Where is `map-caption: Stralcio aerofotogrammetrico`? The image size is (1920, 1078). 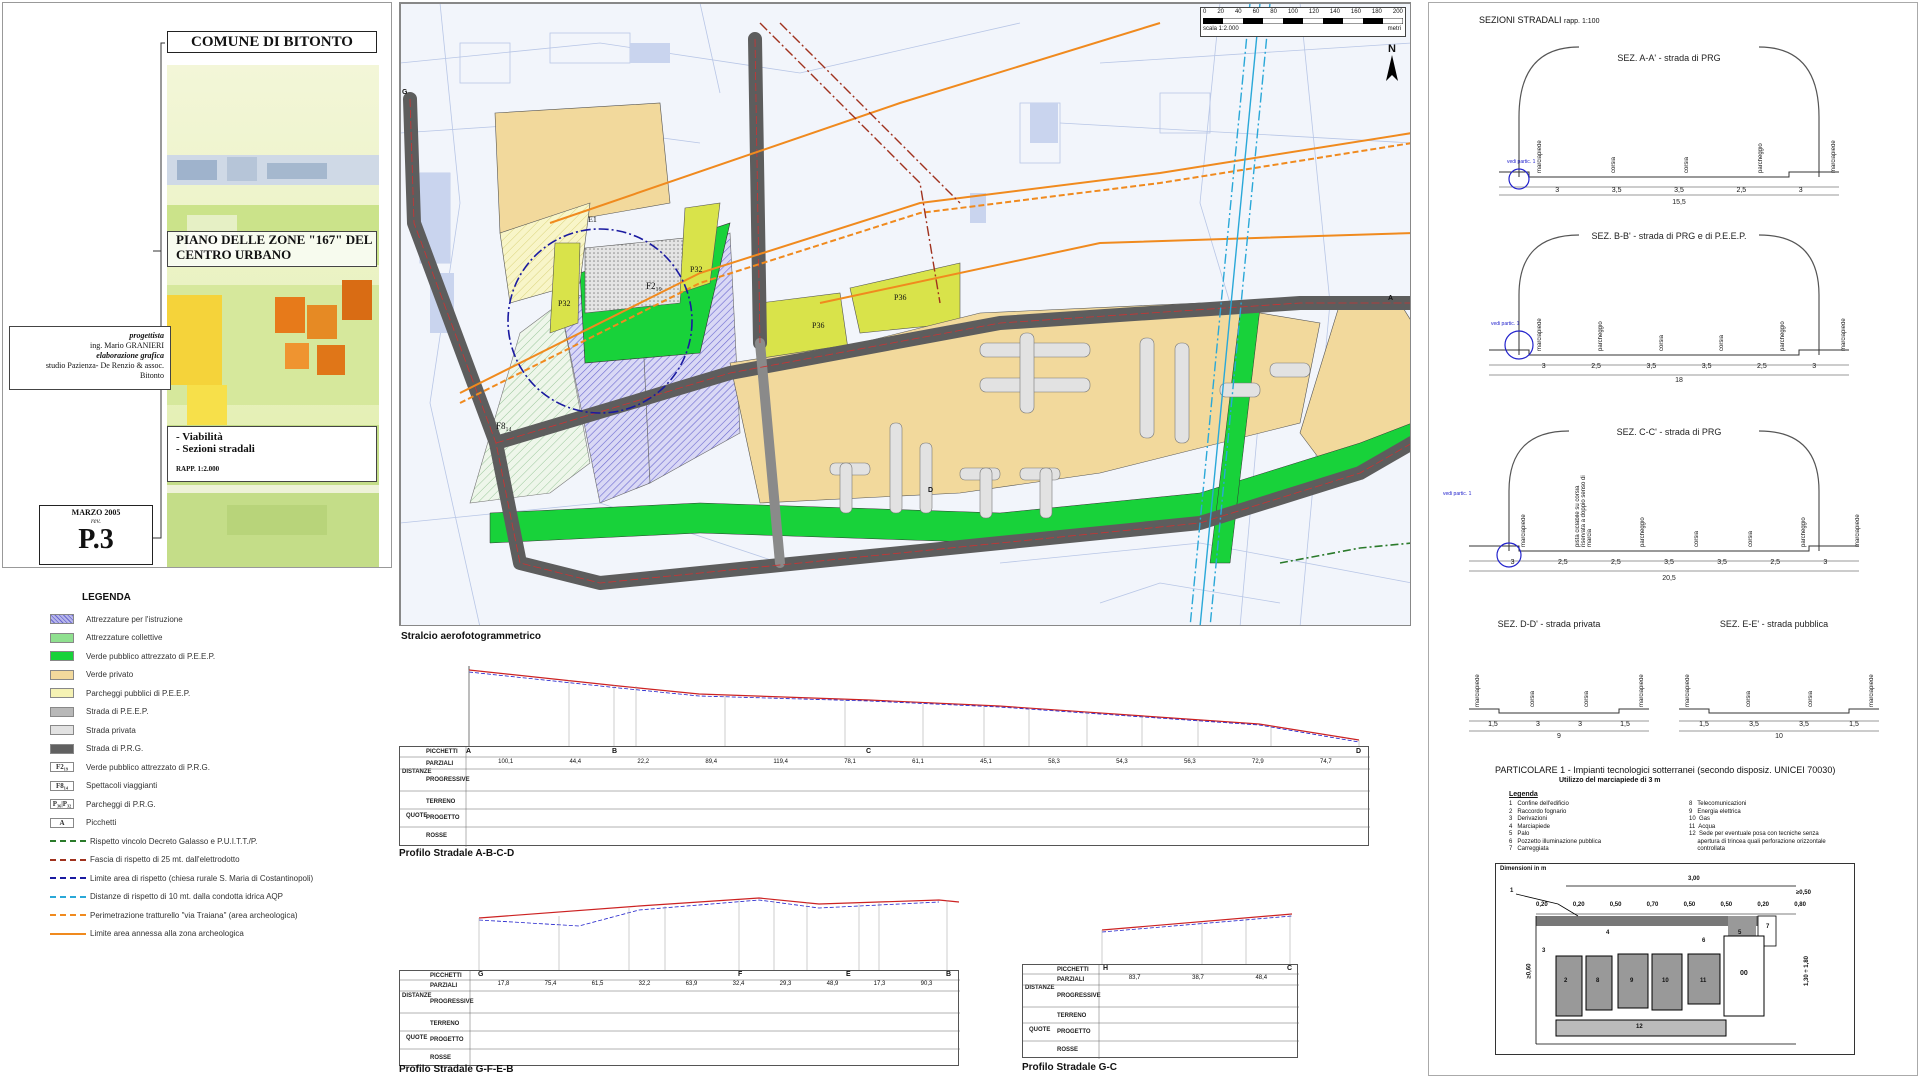
map-caption: Stralcio aerofotogrammetrico is located at coordinates (471, 636).